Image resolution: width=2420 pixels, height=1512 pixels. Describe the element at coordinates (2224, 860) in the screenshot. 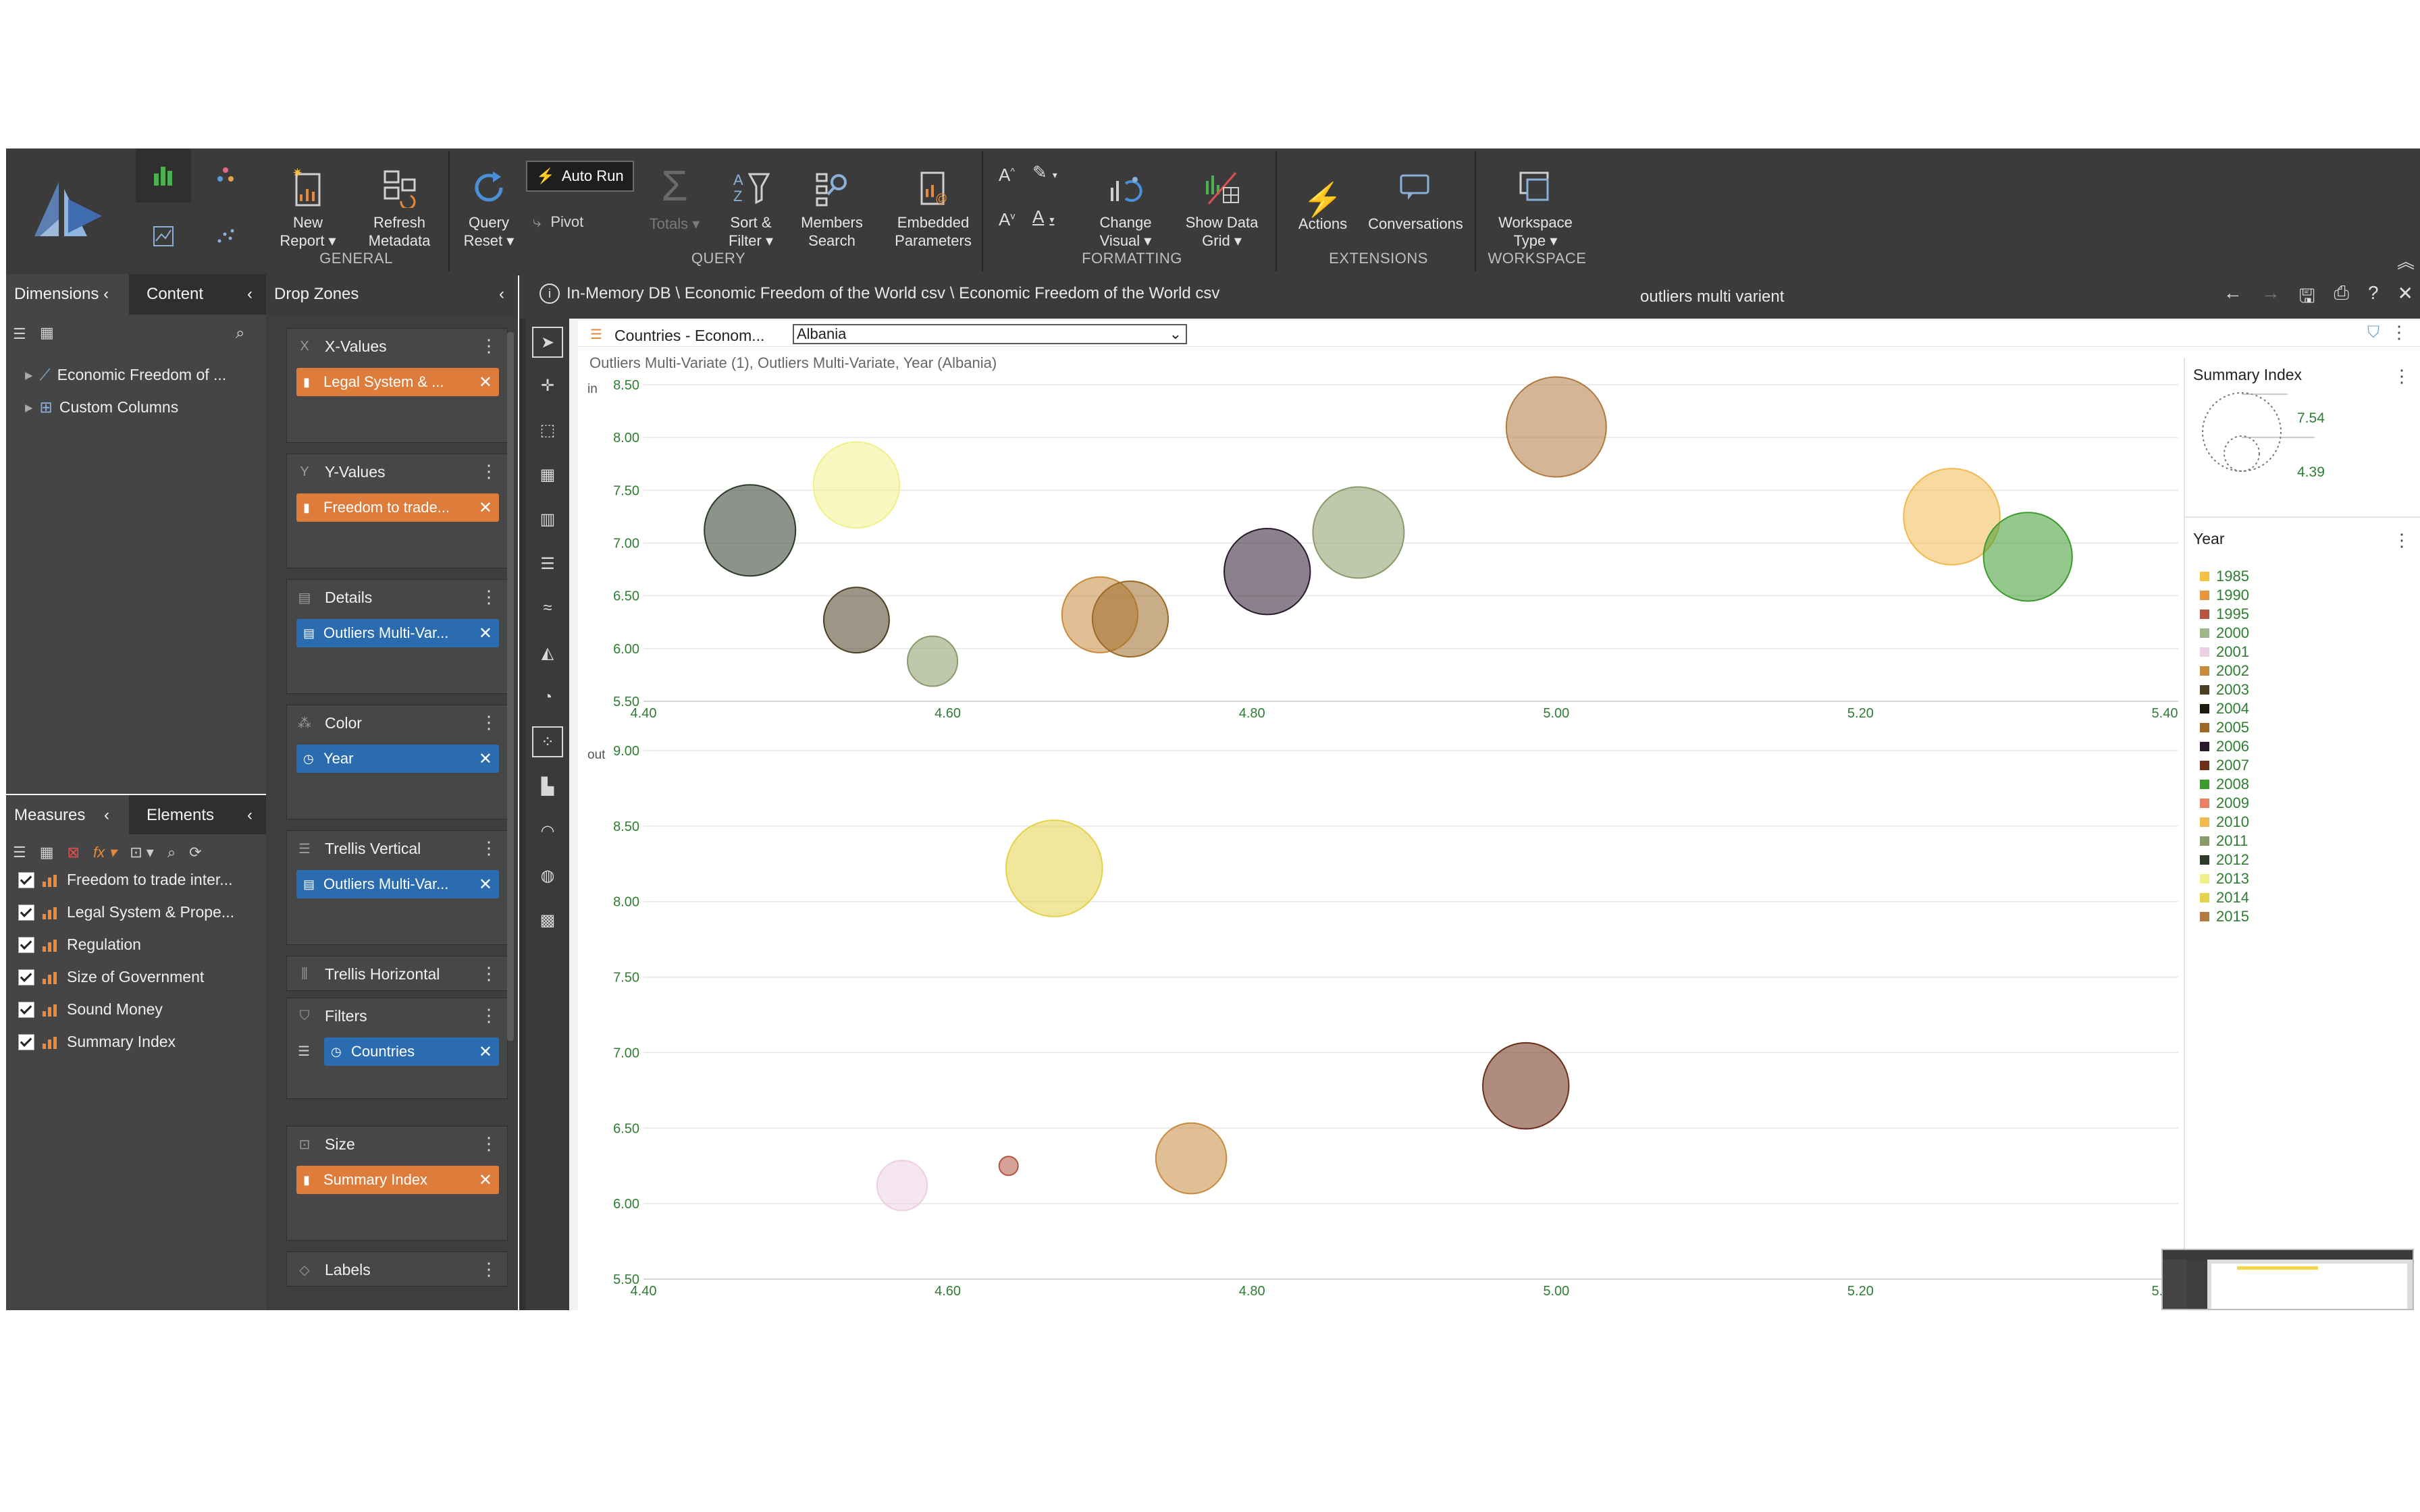

I see `legend-item: 2012` at that location.